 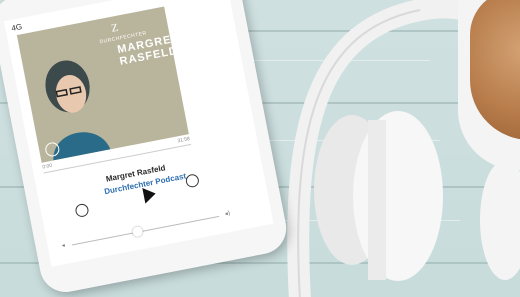 What do you see at coordinates (47, 166) in the screenshot?
I see `elapsed-time: 0:00` at bounding box center [47, 166].